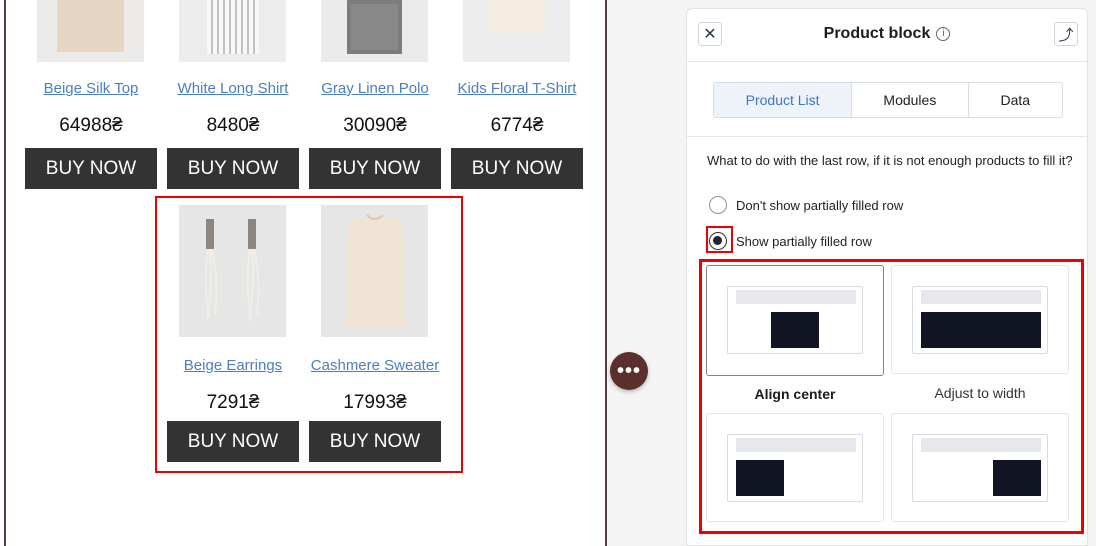 Image resolution: width=1096 pixels, height=546 pixels. What do you see at coordinates (517, 125) in the screenshot?
I see `product-price: 6774₴` at bounding box center [517, 125].